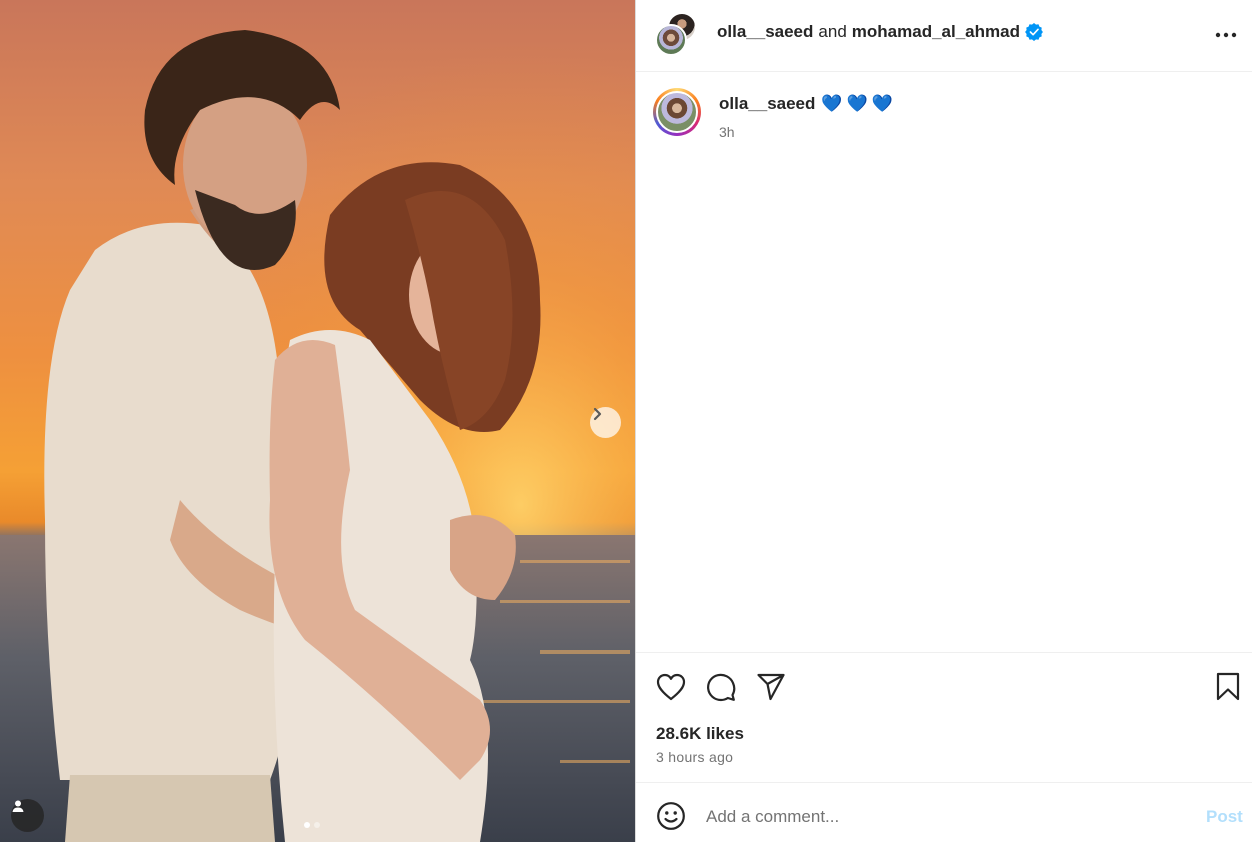  What do you see at coordinates (1034, 32) in the screenshot?
I see `verified-badge-icon` at bounding box center [1034, 32].